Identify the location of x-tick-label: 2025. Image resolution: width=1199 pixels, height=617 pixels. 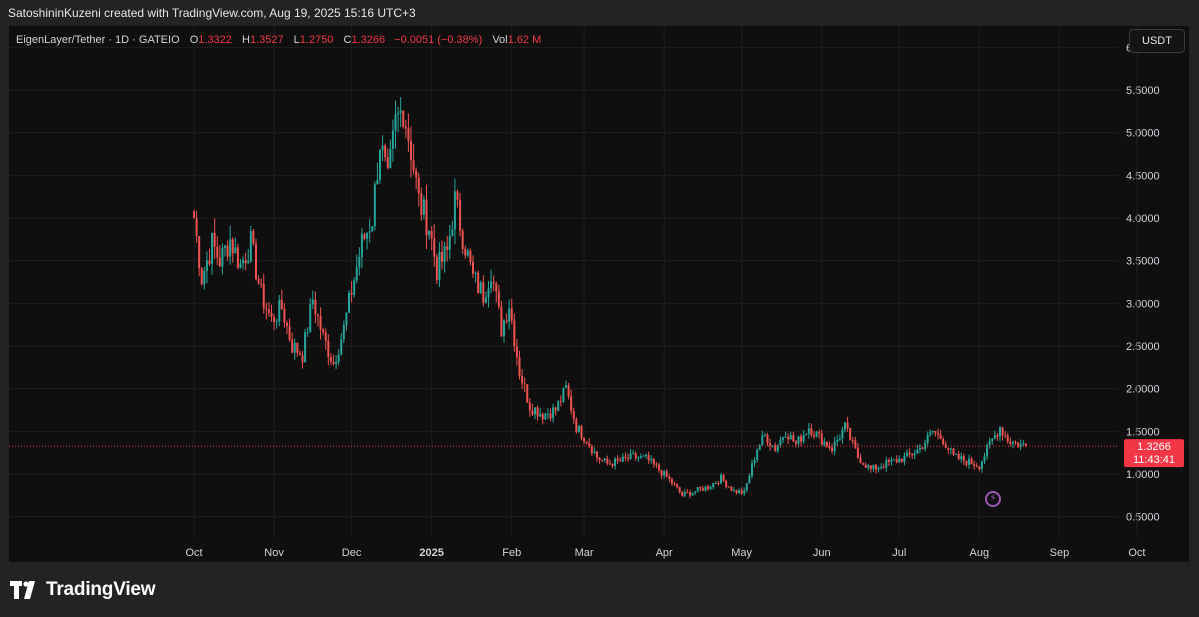
(431, 553).